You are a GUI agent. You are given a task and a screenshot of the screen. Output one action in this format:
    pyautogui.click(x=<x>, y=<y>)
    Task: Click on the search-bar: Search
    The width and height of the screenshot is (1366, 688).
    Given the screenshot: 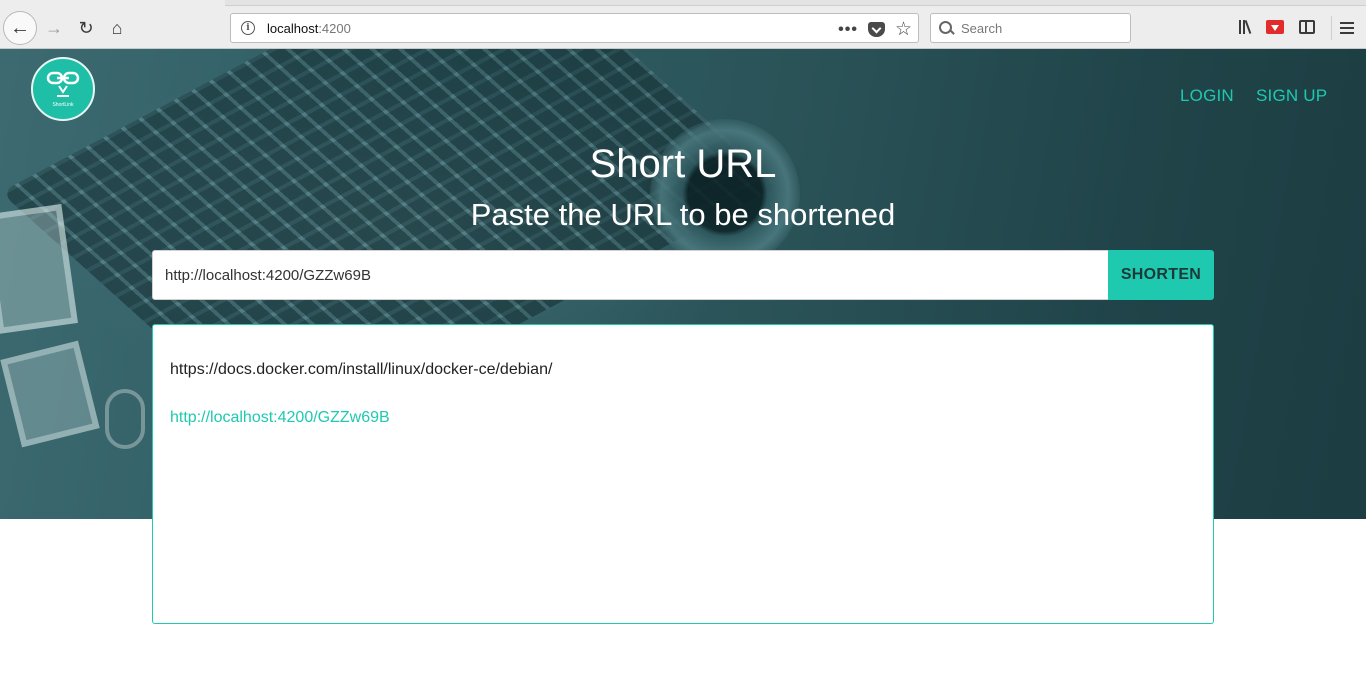 What is the action you would take?
    pyautogui.click(x=1030, y=28)
    